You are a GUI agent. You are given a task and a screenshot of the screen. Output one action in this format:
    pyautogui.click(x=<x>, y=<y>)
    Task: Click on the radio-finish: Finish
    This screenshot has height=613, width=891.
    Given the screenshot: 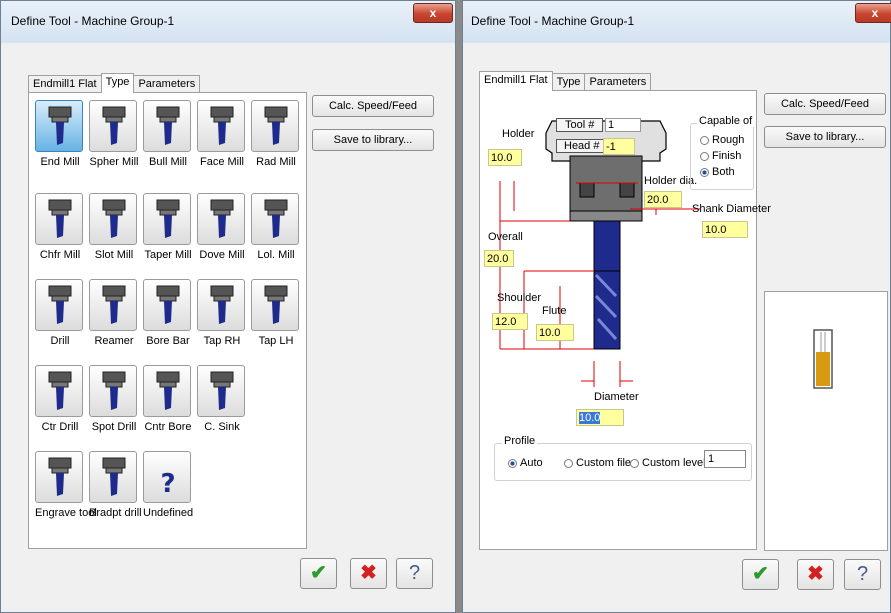 What is the action you would take?
    pyautogui.click(x=720, y=156)
    